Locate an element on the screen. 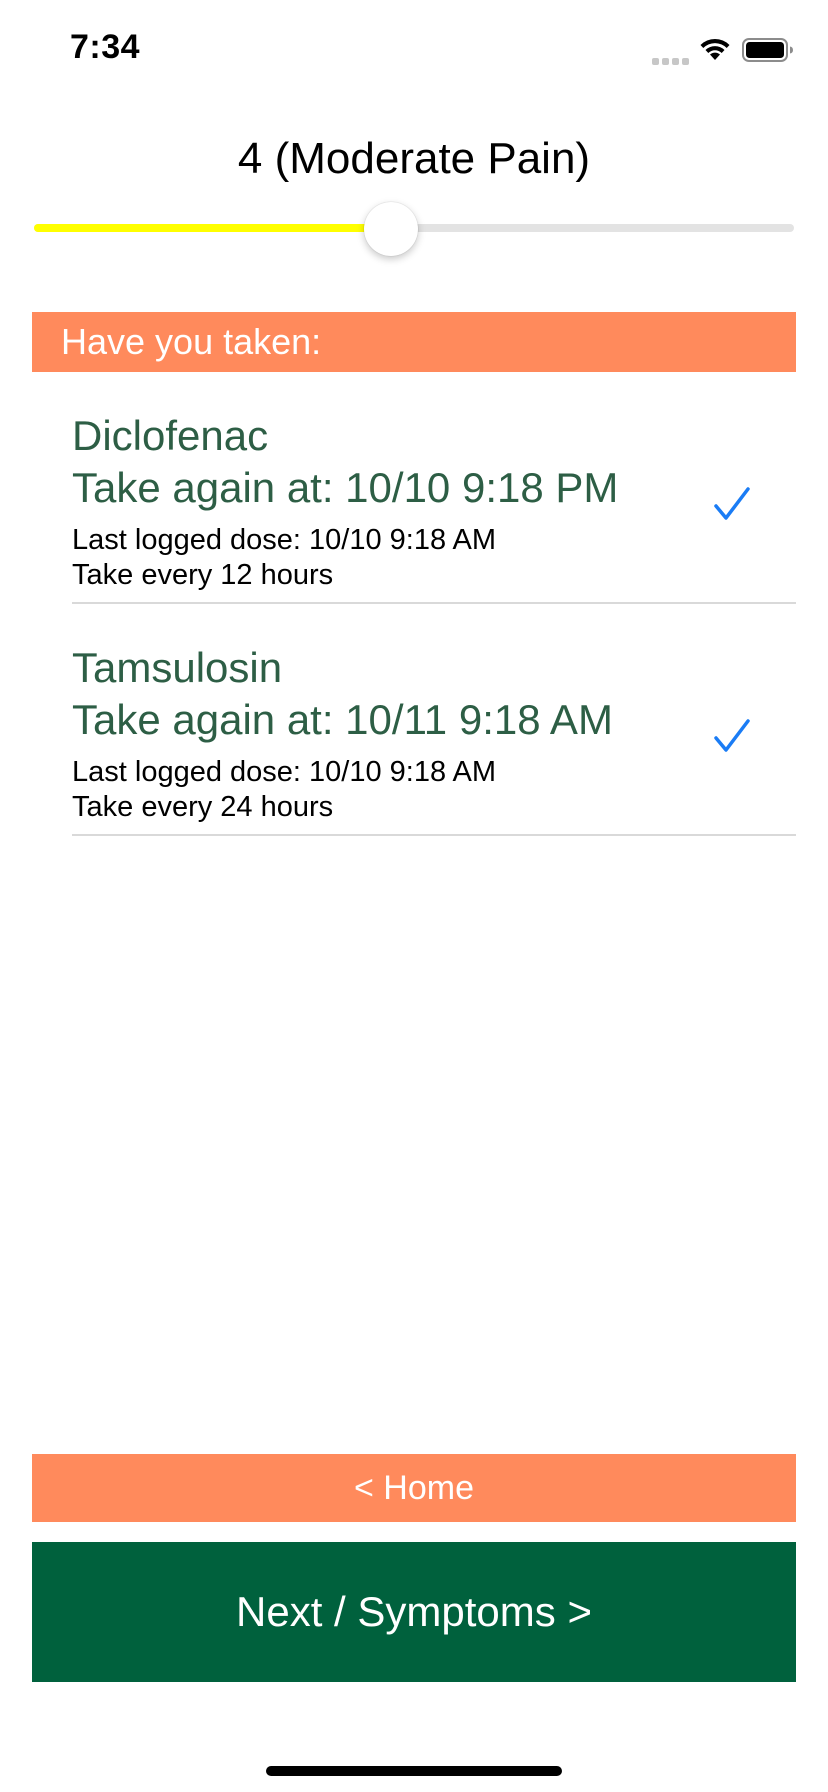 The image size is (828, 1792). wifi-icon is located at coordinates (715, 49).